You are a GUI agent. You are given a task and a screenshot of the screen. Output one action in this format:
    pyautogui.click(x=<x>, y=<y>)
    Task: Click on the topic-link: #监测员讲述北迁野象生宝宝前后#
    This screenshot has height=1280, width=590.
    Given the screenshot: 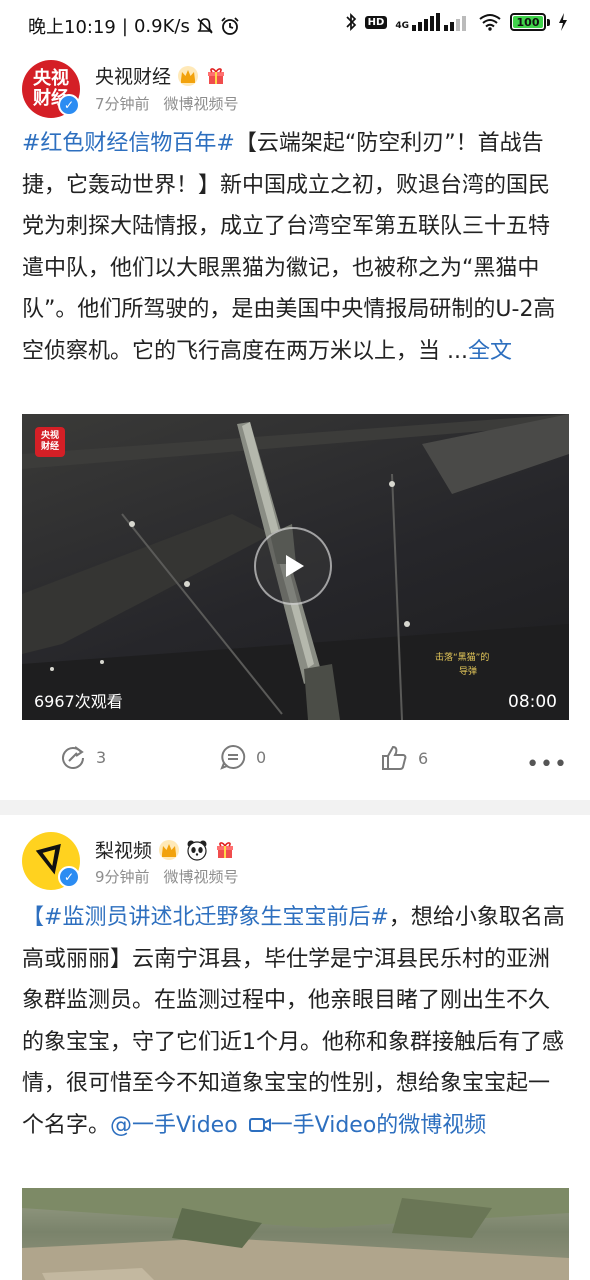 What is the action you would take?
    pyautogui.click(x=216, y=917)
    